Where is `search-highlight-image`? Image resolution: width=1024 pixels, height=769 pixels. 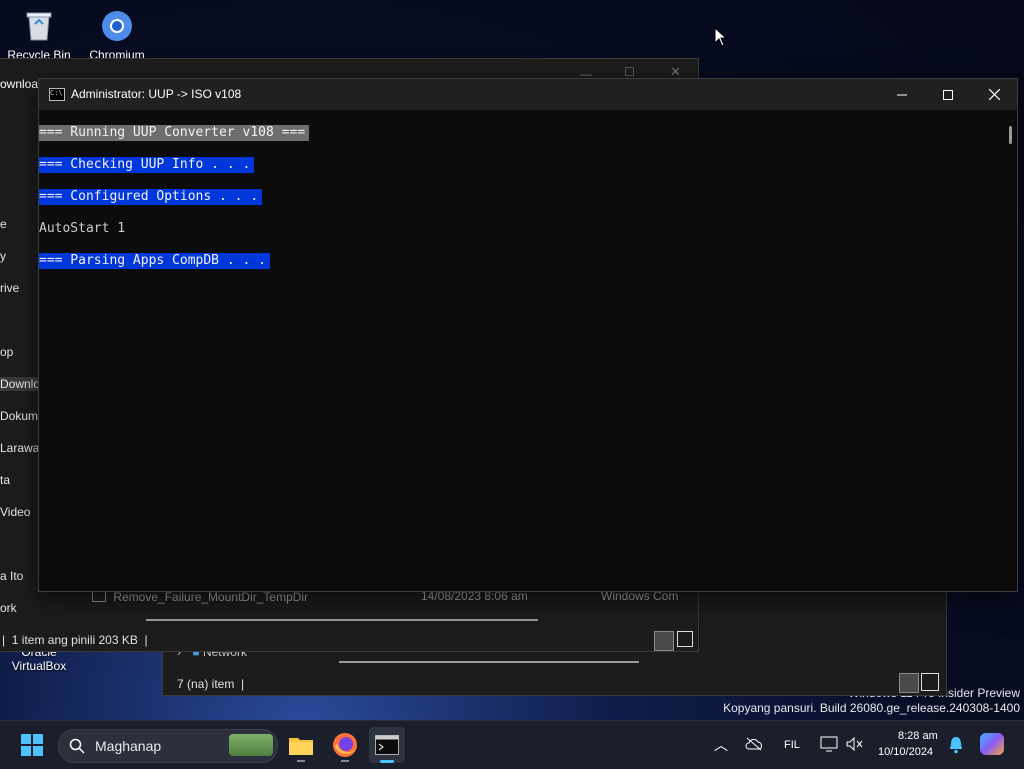 search-highlight-image is located at coordinates (251, 745).